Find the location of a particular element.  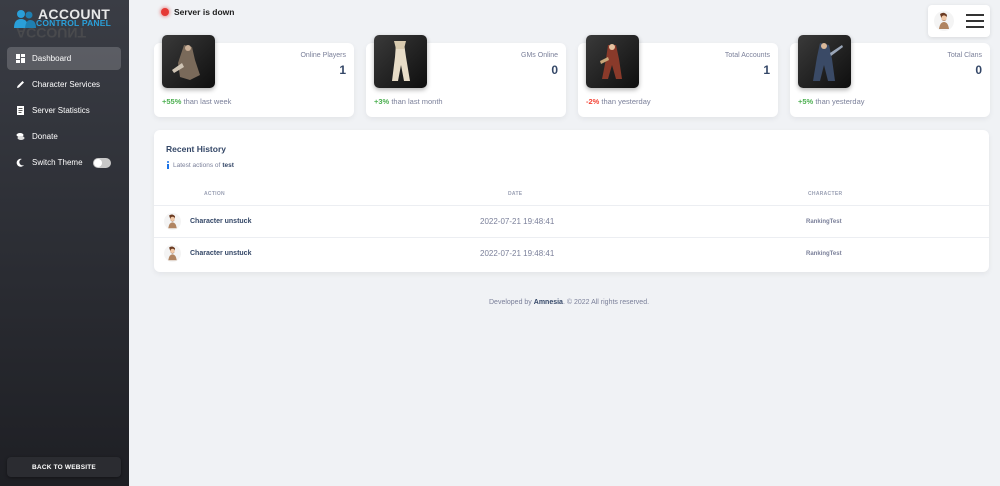

pencil-icon is located at coordinates (20, 85).